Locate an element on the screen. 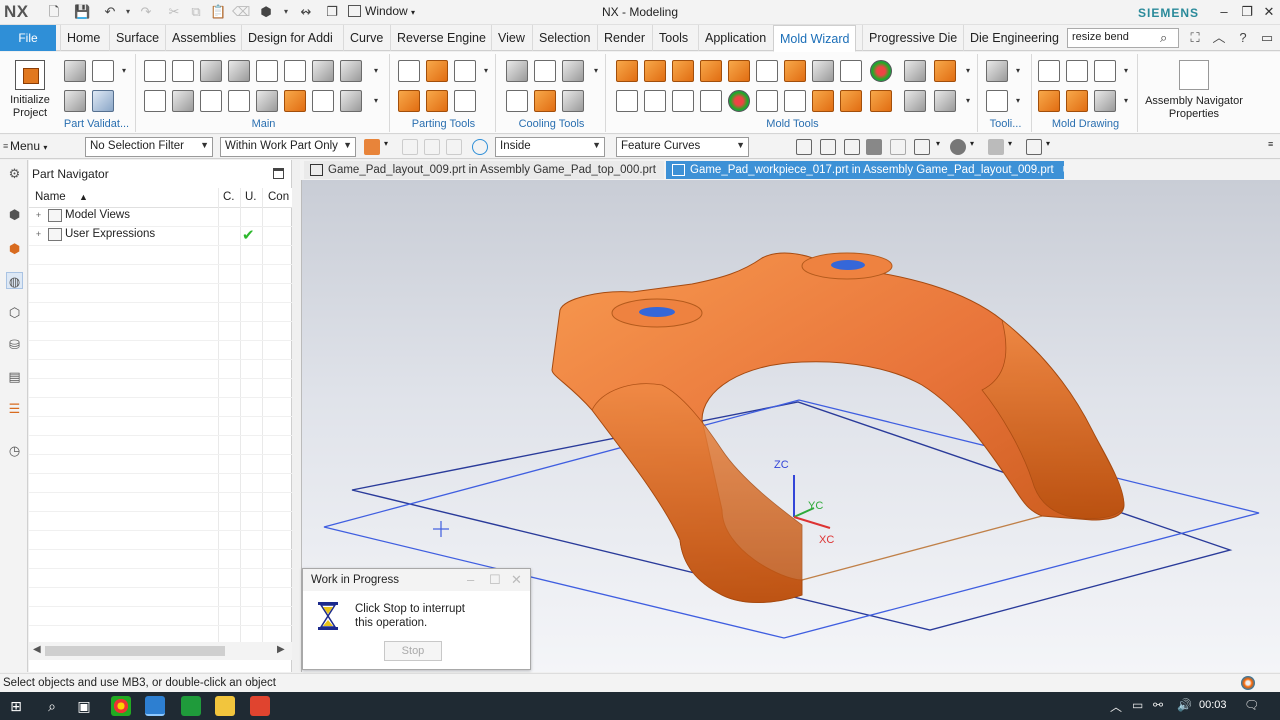  taskbar-clock: 00:03 is located at coordinates (1213, 705).